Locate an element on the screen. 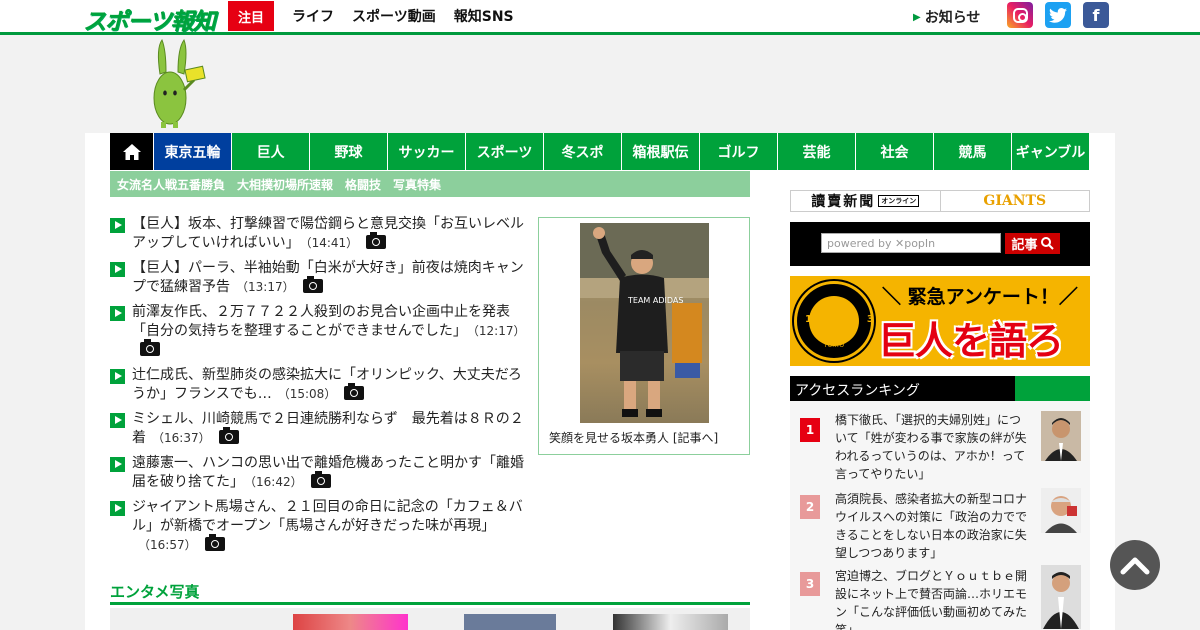 The image size is (1200, 630). rank-number: 2 is located at coordinates (810, 507).